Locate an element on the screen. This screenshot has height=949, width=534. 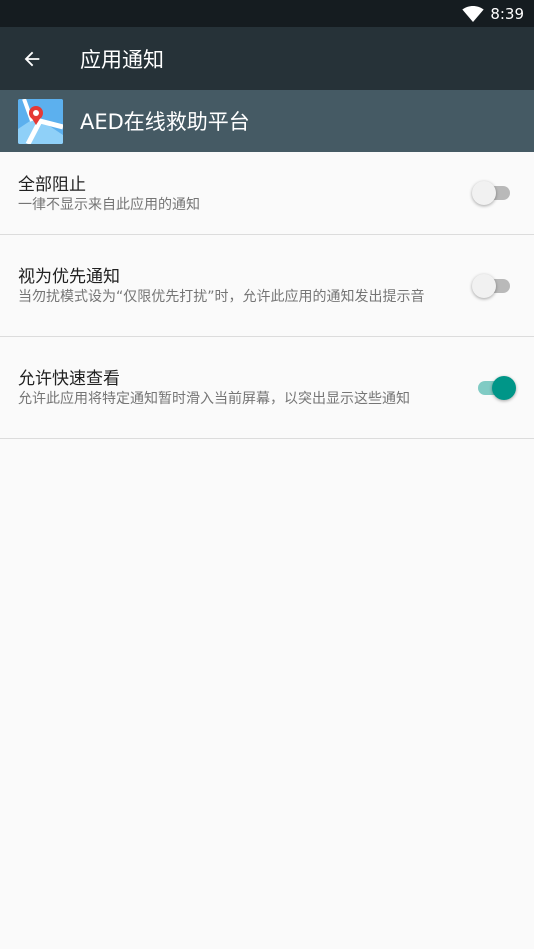
setting-description: 一律不显示来自此应用的通知 is located at coordinates (109, 204).